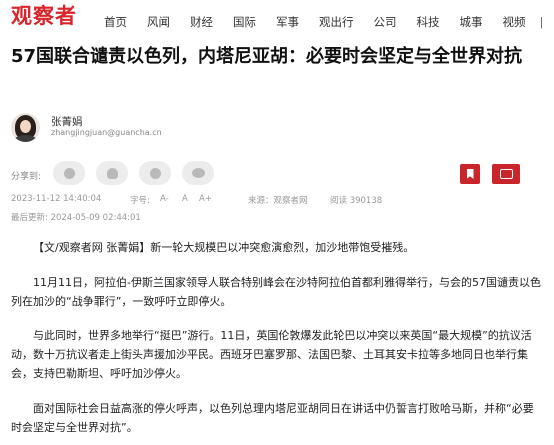 Image resolution: width=554 pixels, height=445 pixels. What do you see at coordinates (278, 201) in the screenshot?
I see `article-source: 来源：观察者网` at bounding box center [278, 201].